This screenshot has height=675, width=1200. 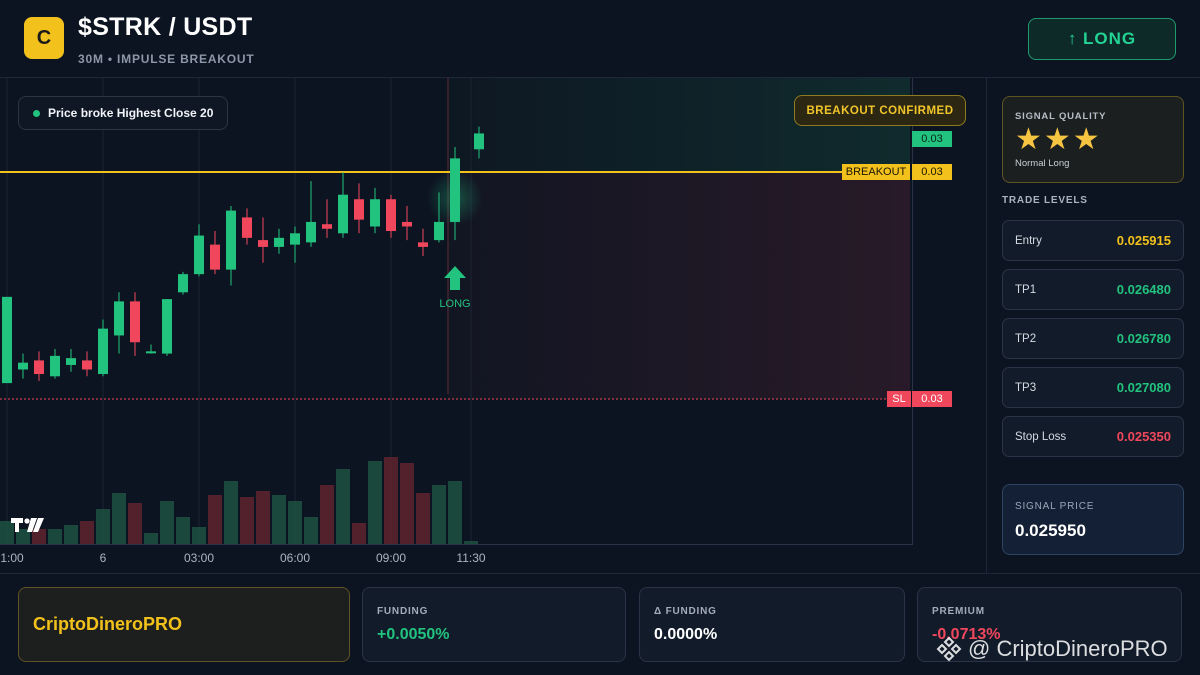 I want to click on pair-title: $STRK / USDT, so click(x=165, y=27).